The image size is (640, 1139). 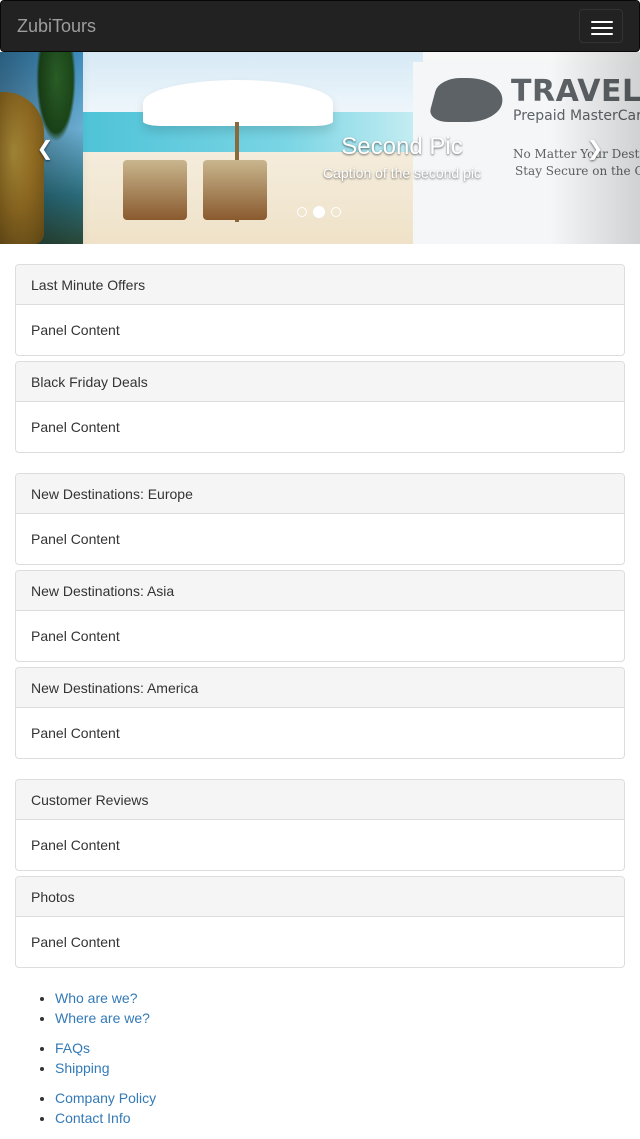 I want to click on footer-link-group: Company Policy Contact Info, so click(x=320, y=1108).